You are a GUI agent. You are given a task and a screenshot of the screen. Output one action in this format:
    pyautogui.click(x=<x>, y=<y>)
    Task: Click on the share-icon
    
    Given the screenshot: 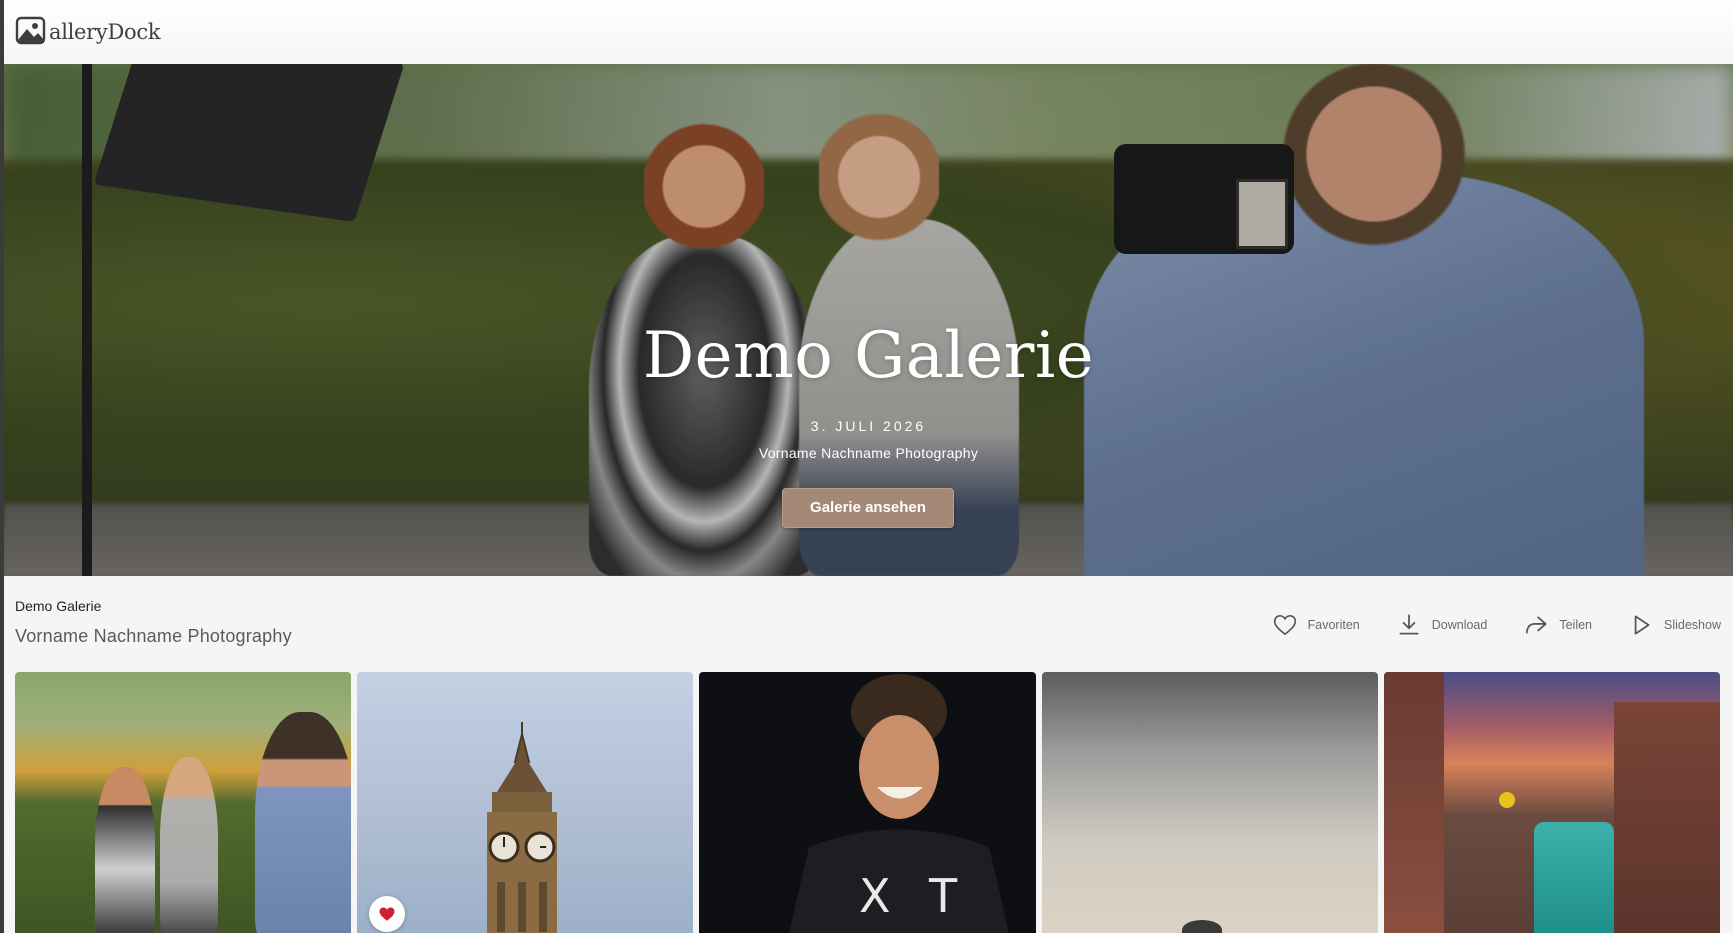 What is the action you would take?
    pyautogui.click(x=1536, y=625)
    